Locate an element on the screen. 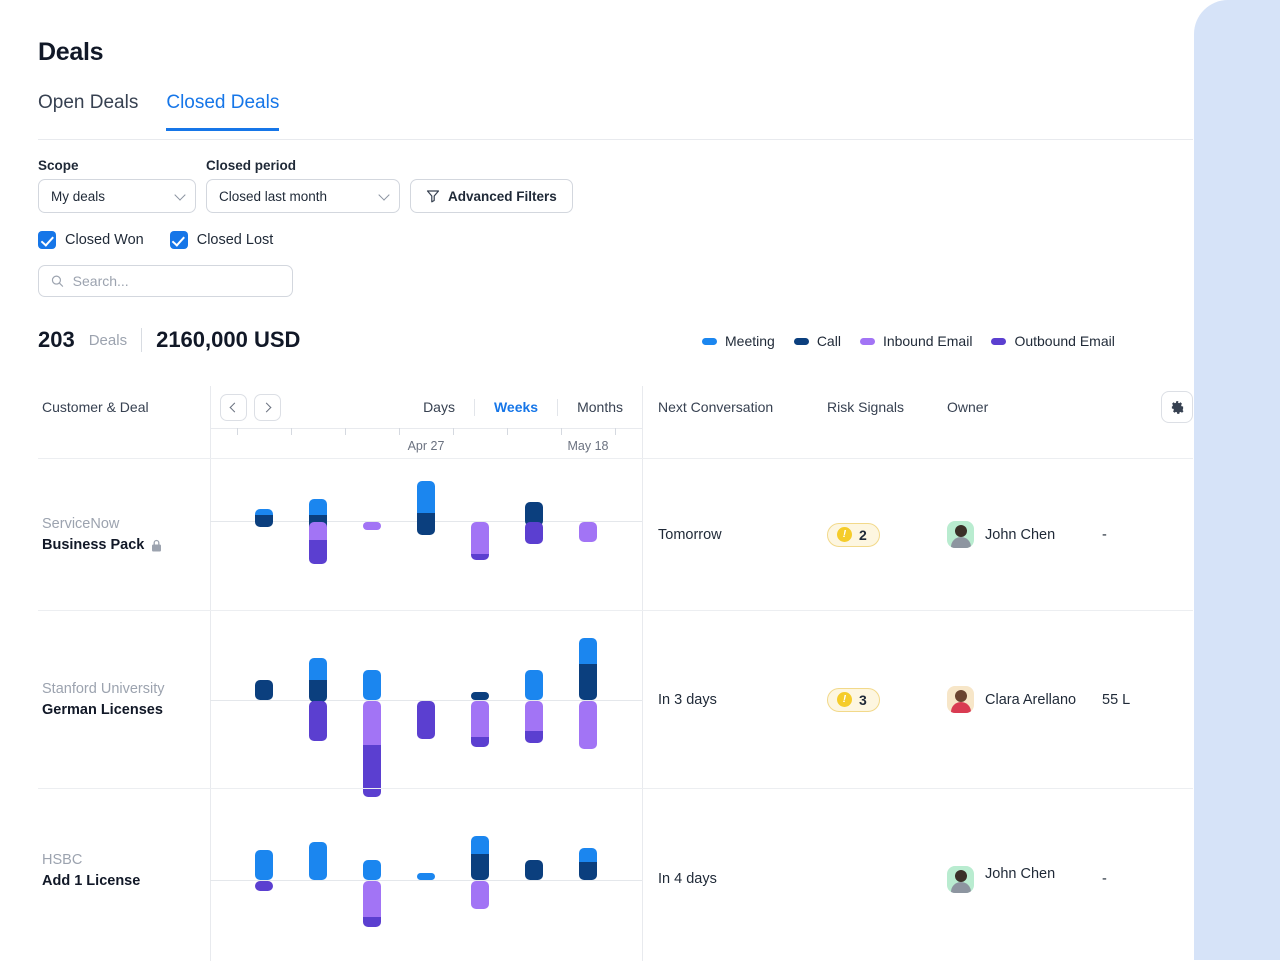  closed-period-select: Closed last month is located at coordinates (303, 196).